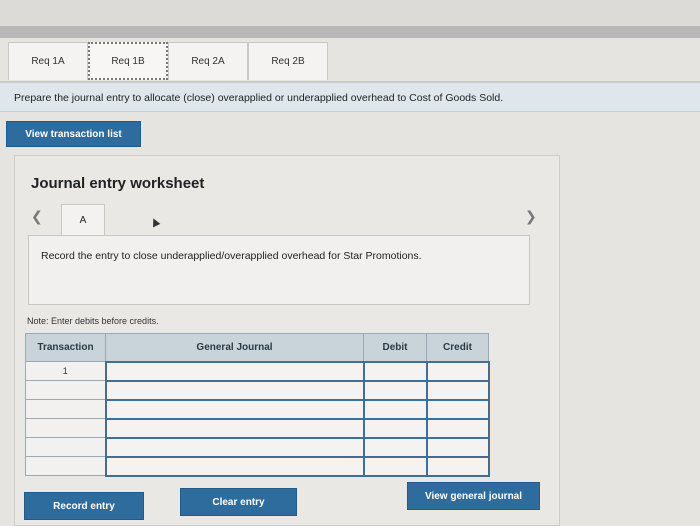 The image size is (700, 526). Describe the element at coordinates (238, 502) in the screenshot. I see `clear-entry-button: Clear entry` at that location.